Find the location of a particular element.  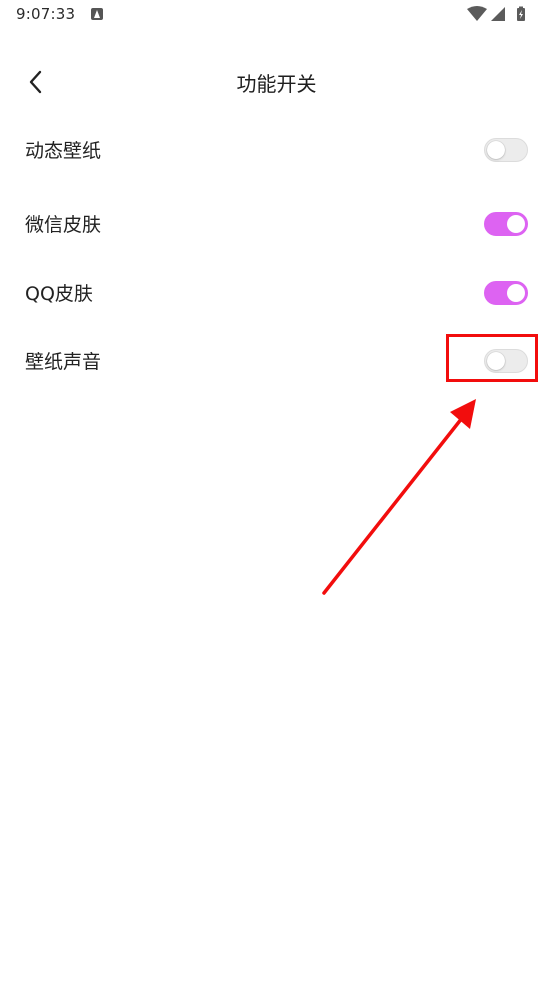

dynamic-wallpaper-toggle is located at coordinates (506, 150).